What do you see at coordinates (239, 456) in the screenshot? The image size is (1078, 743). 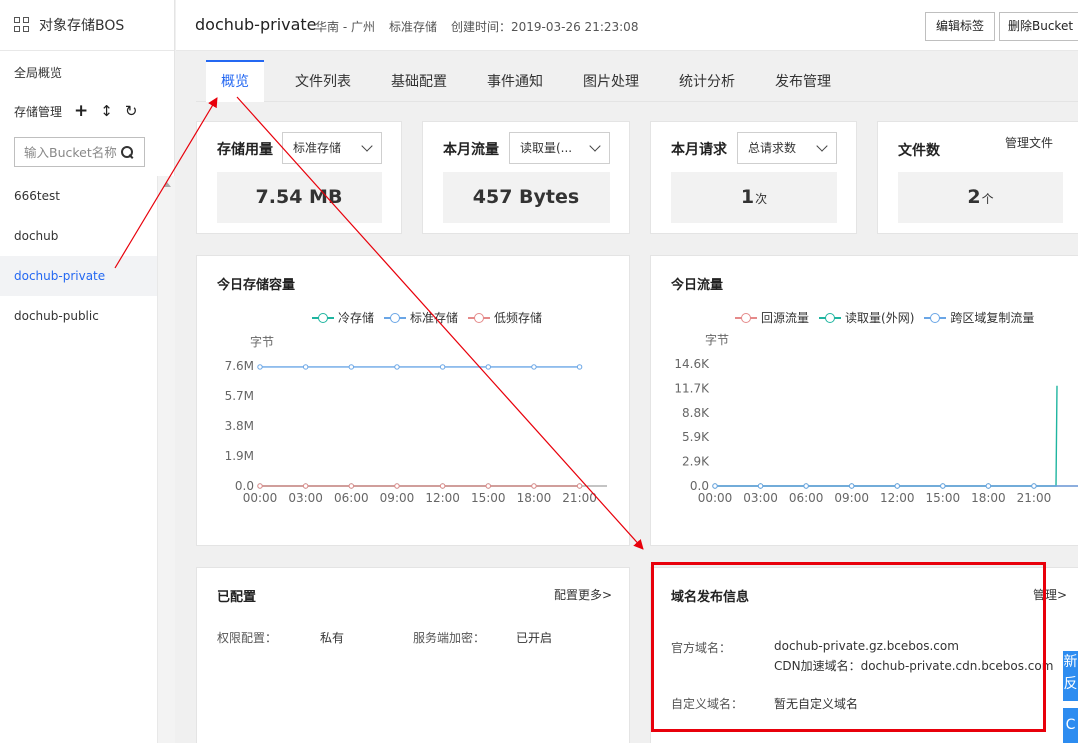 I see `y-tick-label: 1.9M` at bounding box center [239, 456].